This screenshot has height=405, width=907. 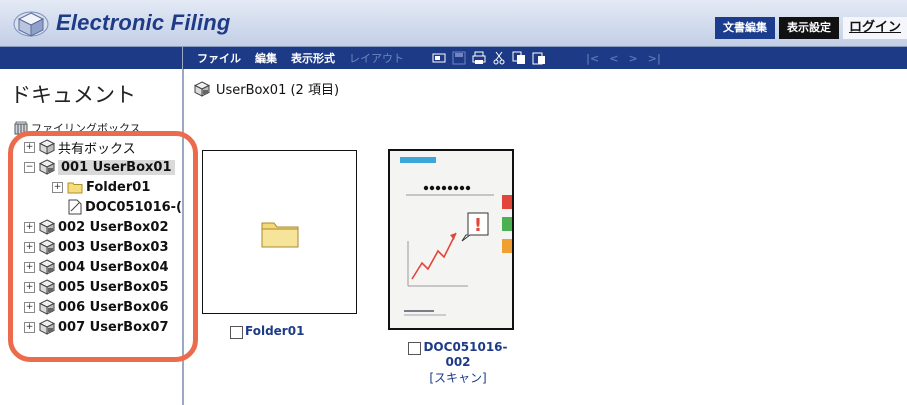 I want to click on tree-item-userbox07: + 007 UserBox07, so click(x=96, y=327).